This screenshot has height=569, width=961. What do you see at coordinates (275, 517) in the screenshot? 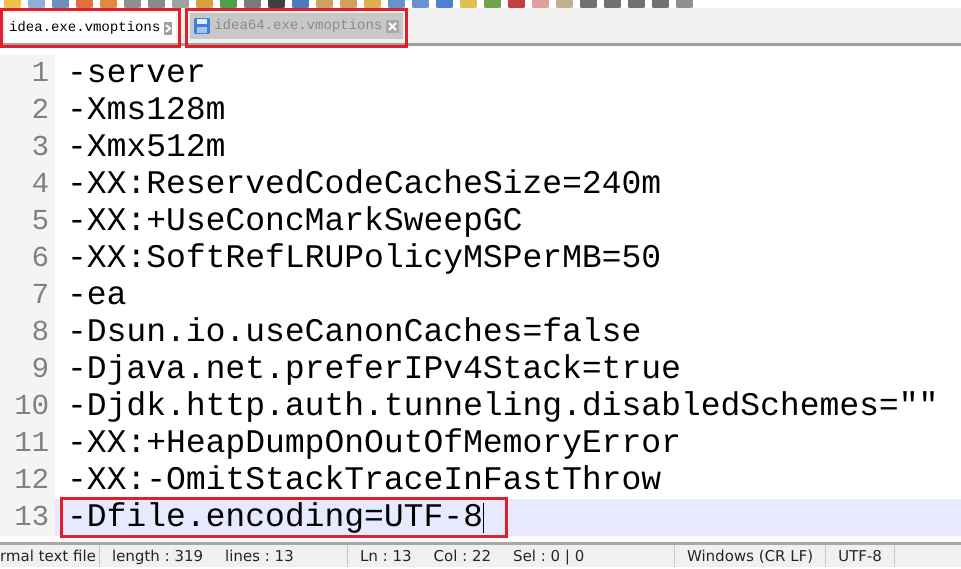
I see `code-line: -Dfile.encoding=UTF-8` at bounding box center [275, 517].